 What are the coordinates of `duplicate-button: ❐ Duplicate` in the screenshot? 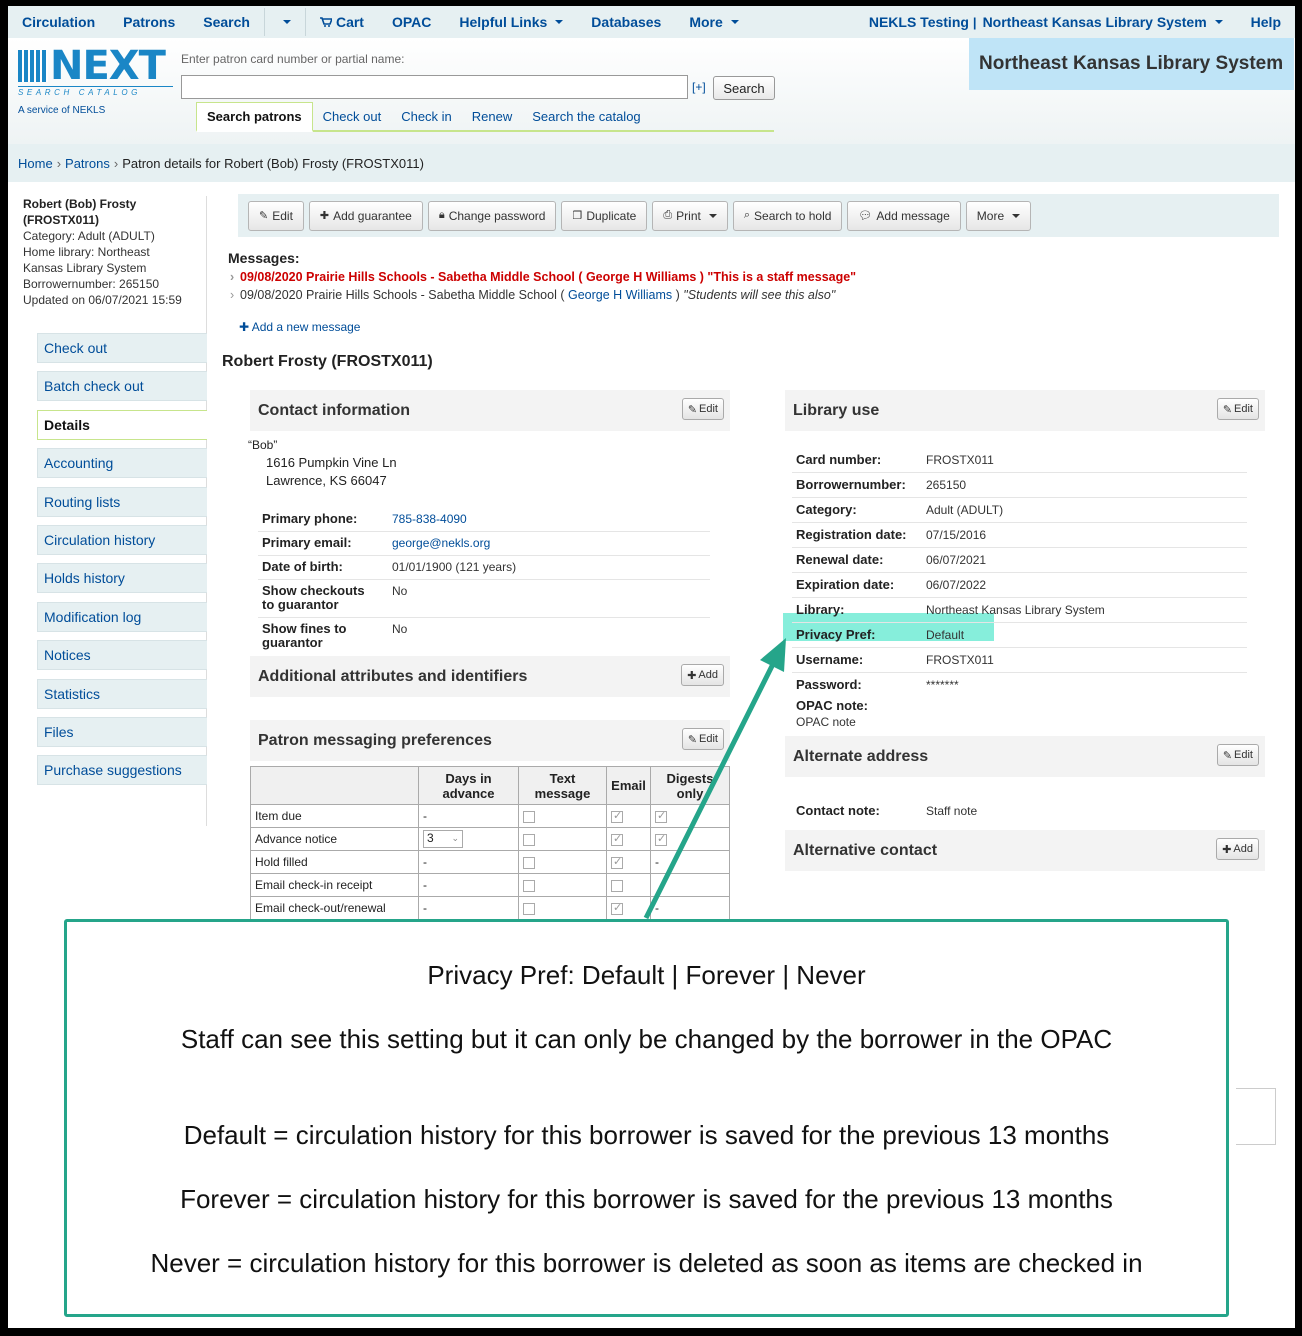 It's located at (604, 215).